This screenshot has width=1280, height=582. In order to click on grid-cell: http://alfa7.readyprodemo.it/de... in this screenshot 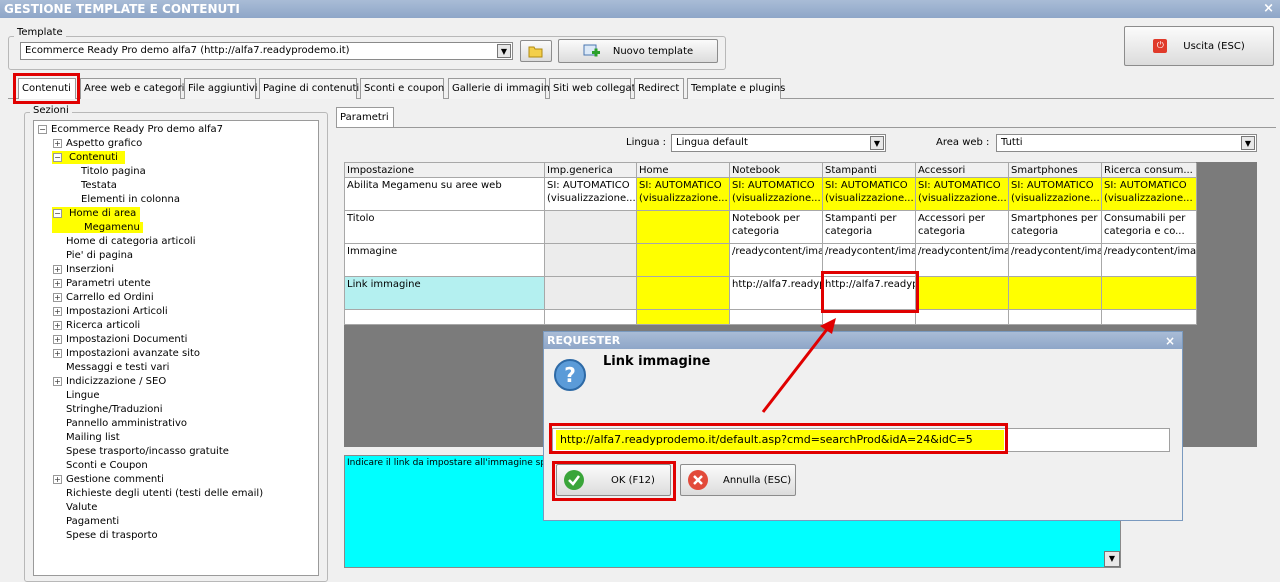, I will do `click(776, 293)`.